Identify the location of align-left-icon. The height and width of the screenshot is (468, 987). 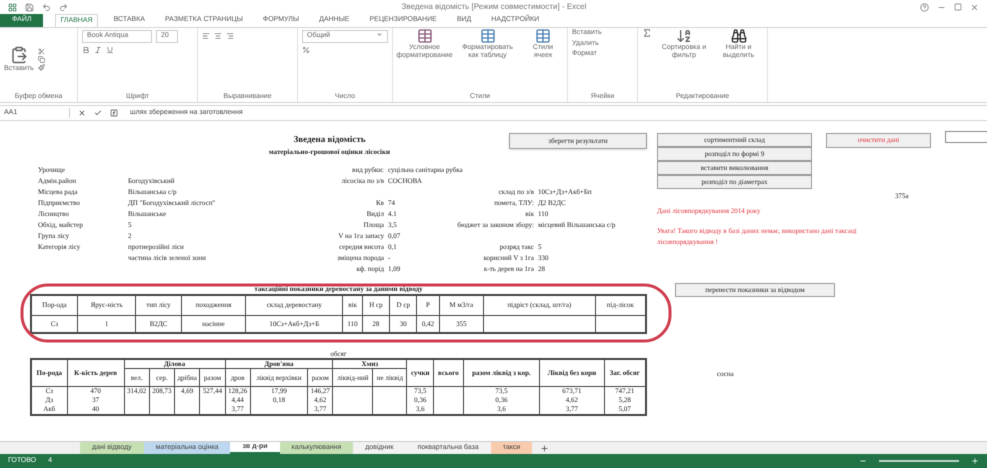
(206, 36).